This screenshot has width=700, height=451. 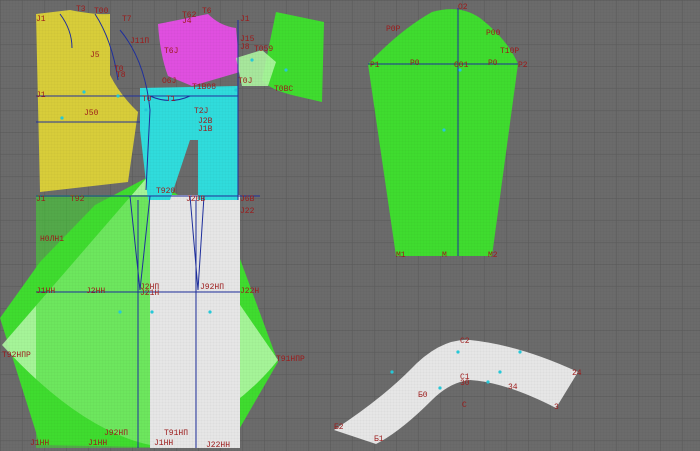 What do you see at coordinates (247, 211) in the screenshot?
I see `point-label: J22` at bounding box center [247, 211].